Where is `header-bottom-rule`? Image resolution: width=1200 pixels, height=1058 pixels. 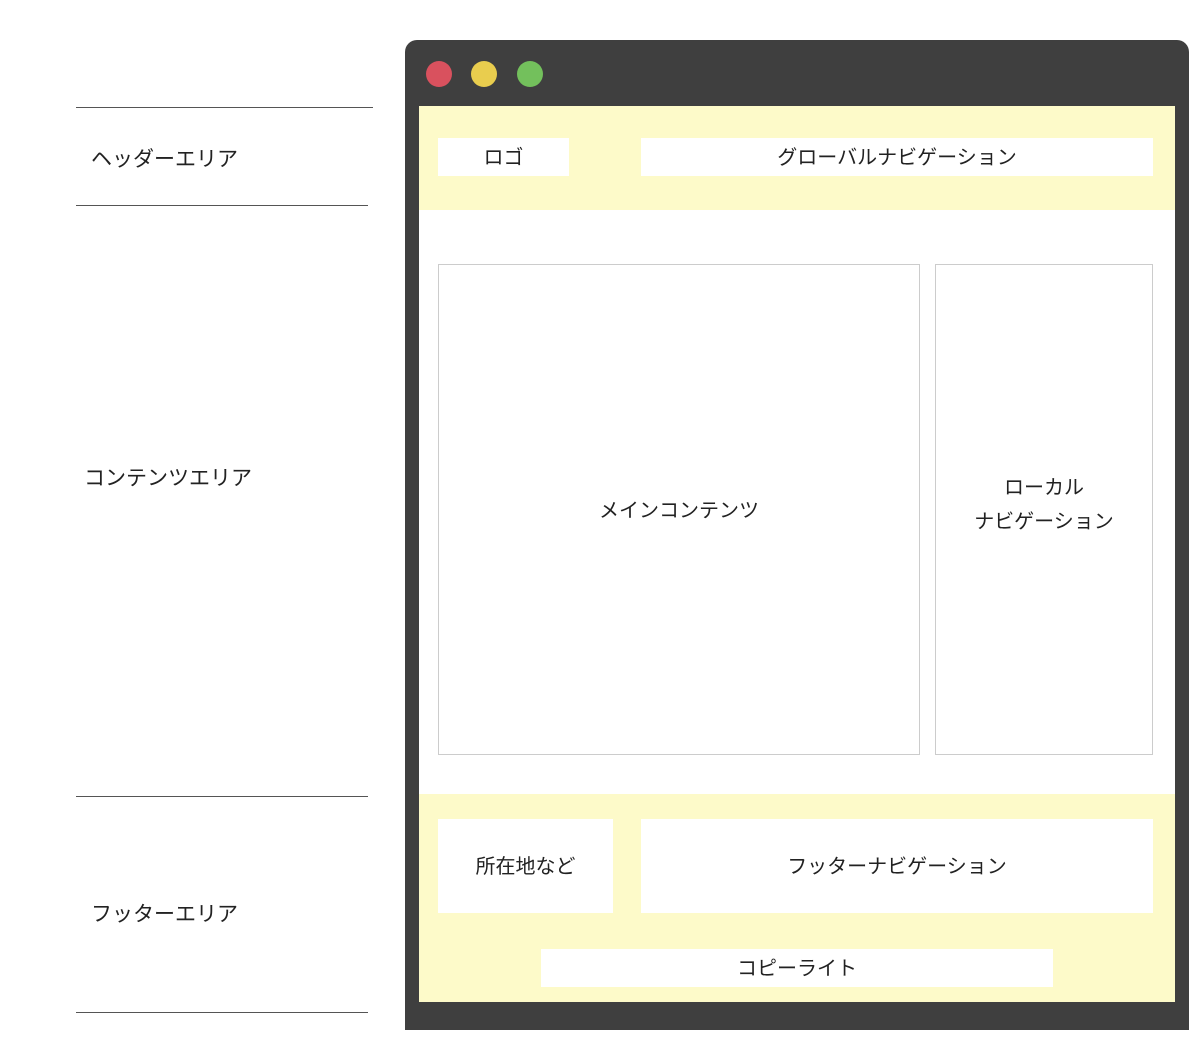 header-bottom-rule is located at coordinates (222, 205).